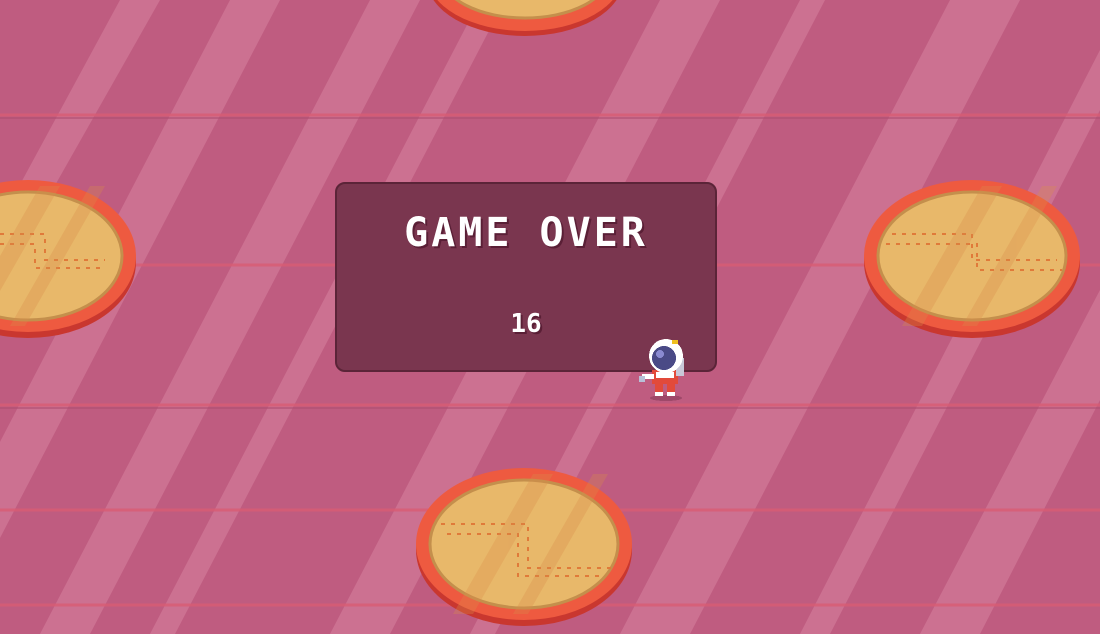  I want to click on platform-left, so click(68, 259).